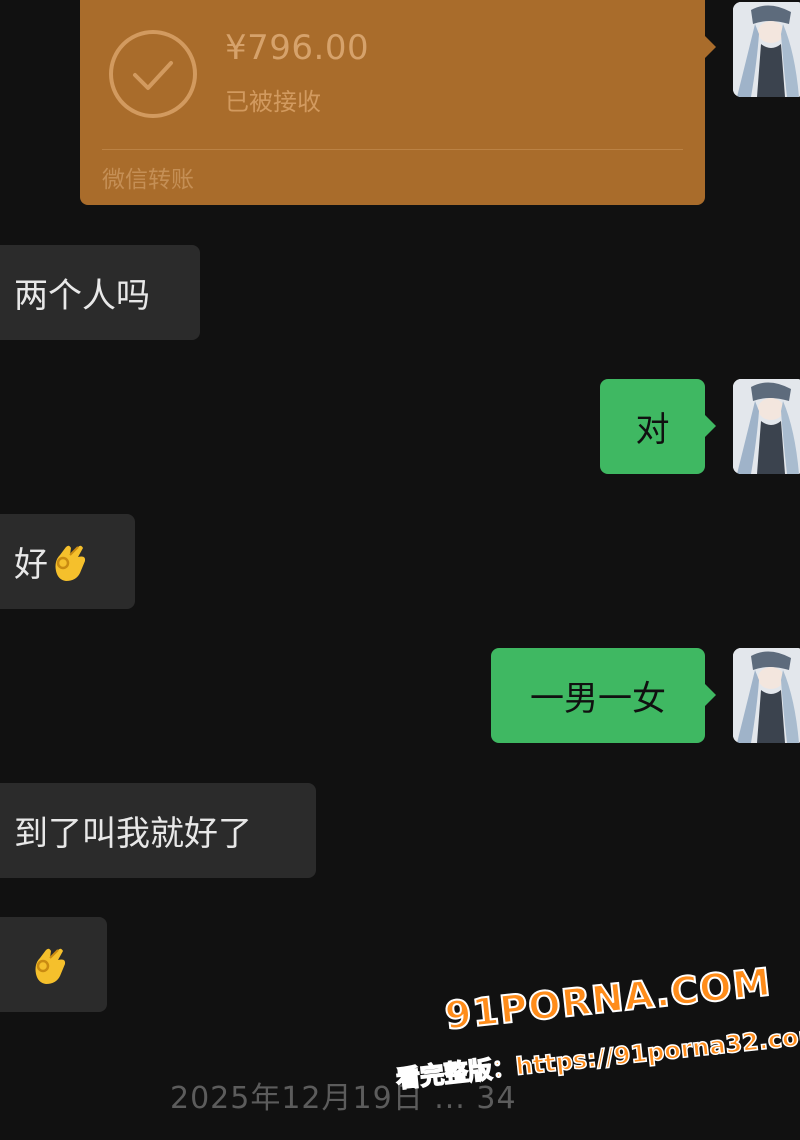 This screenshot has height=1140, width=800. I want to click on message-bubble-outgoing: 一男一女, so click(603, 695).